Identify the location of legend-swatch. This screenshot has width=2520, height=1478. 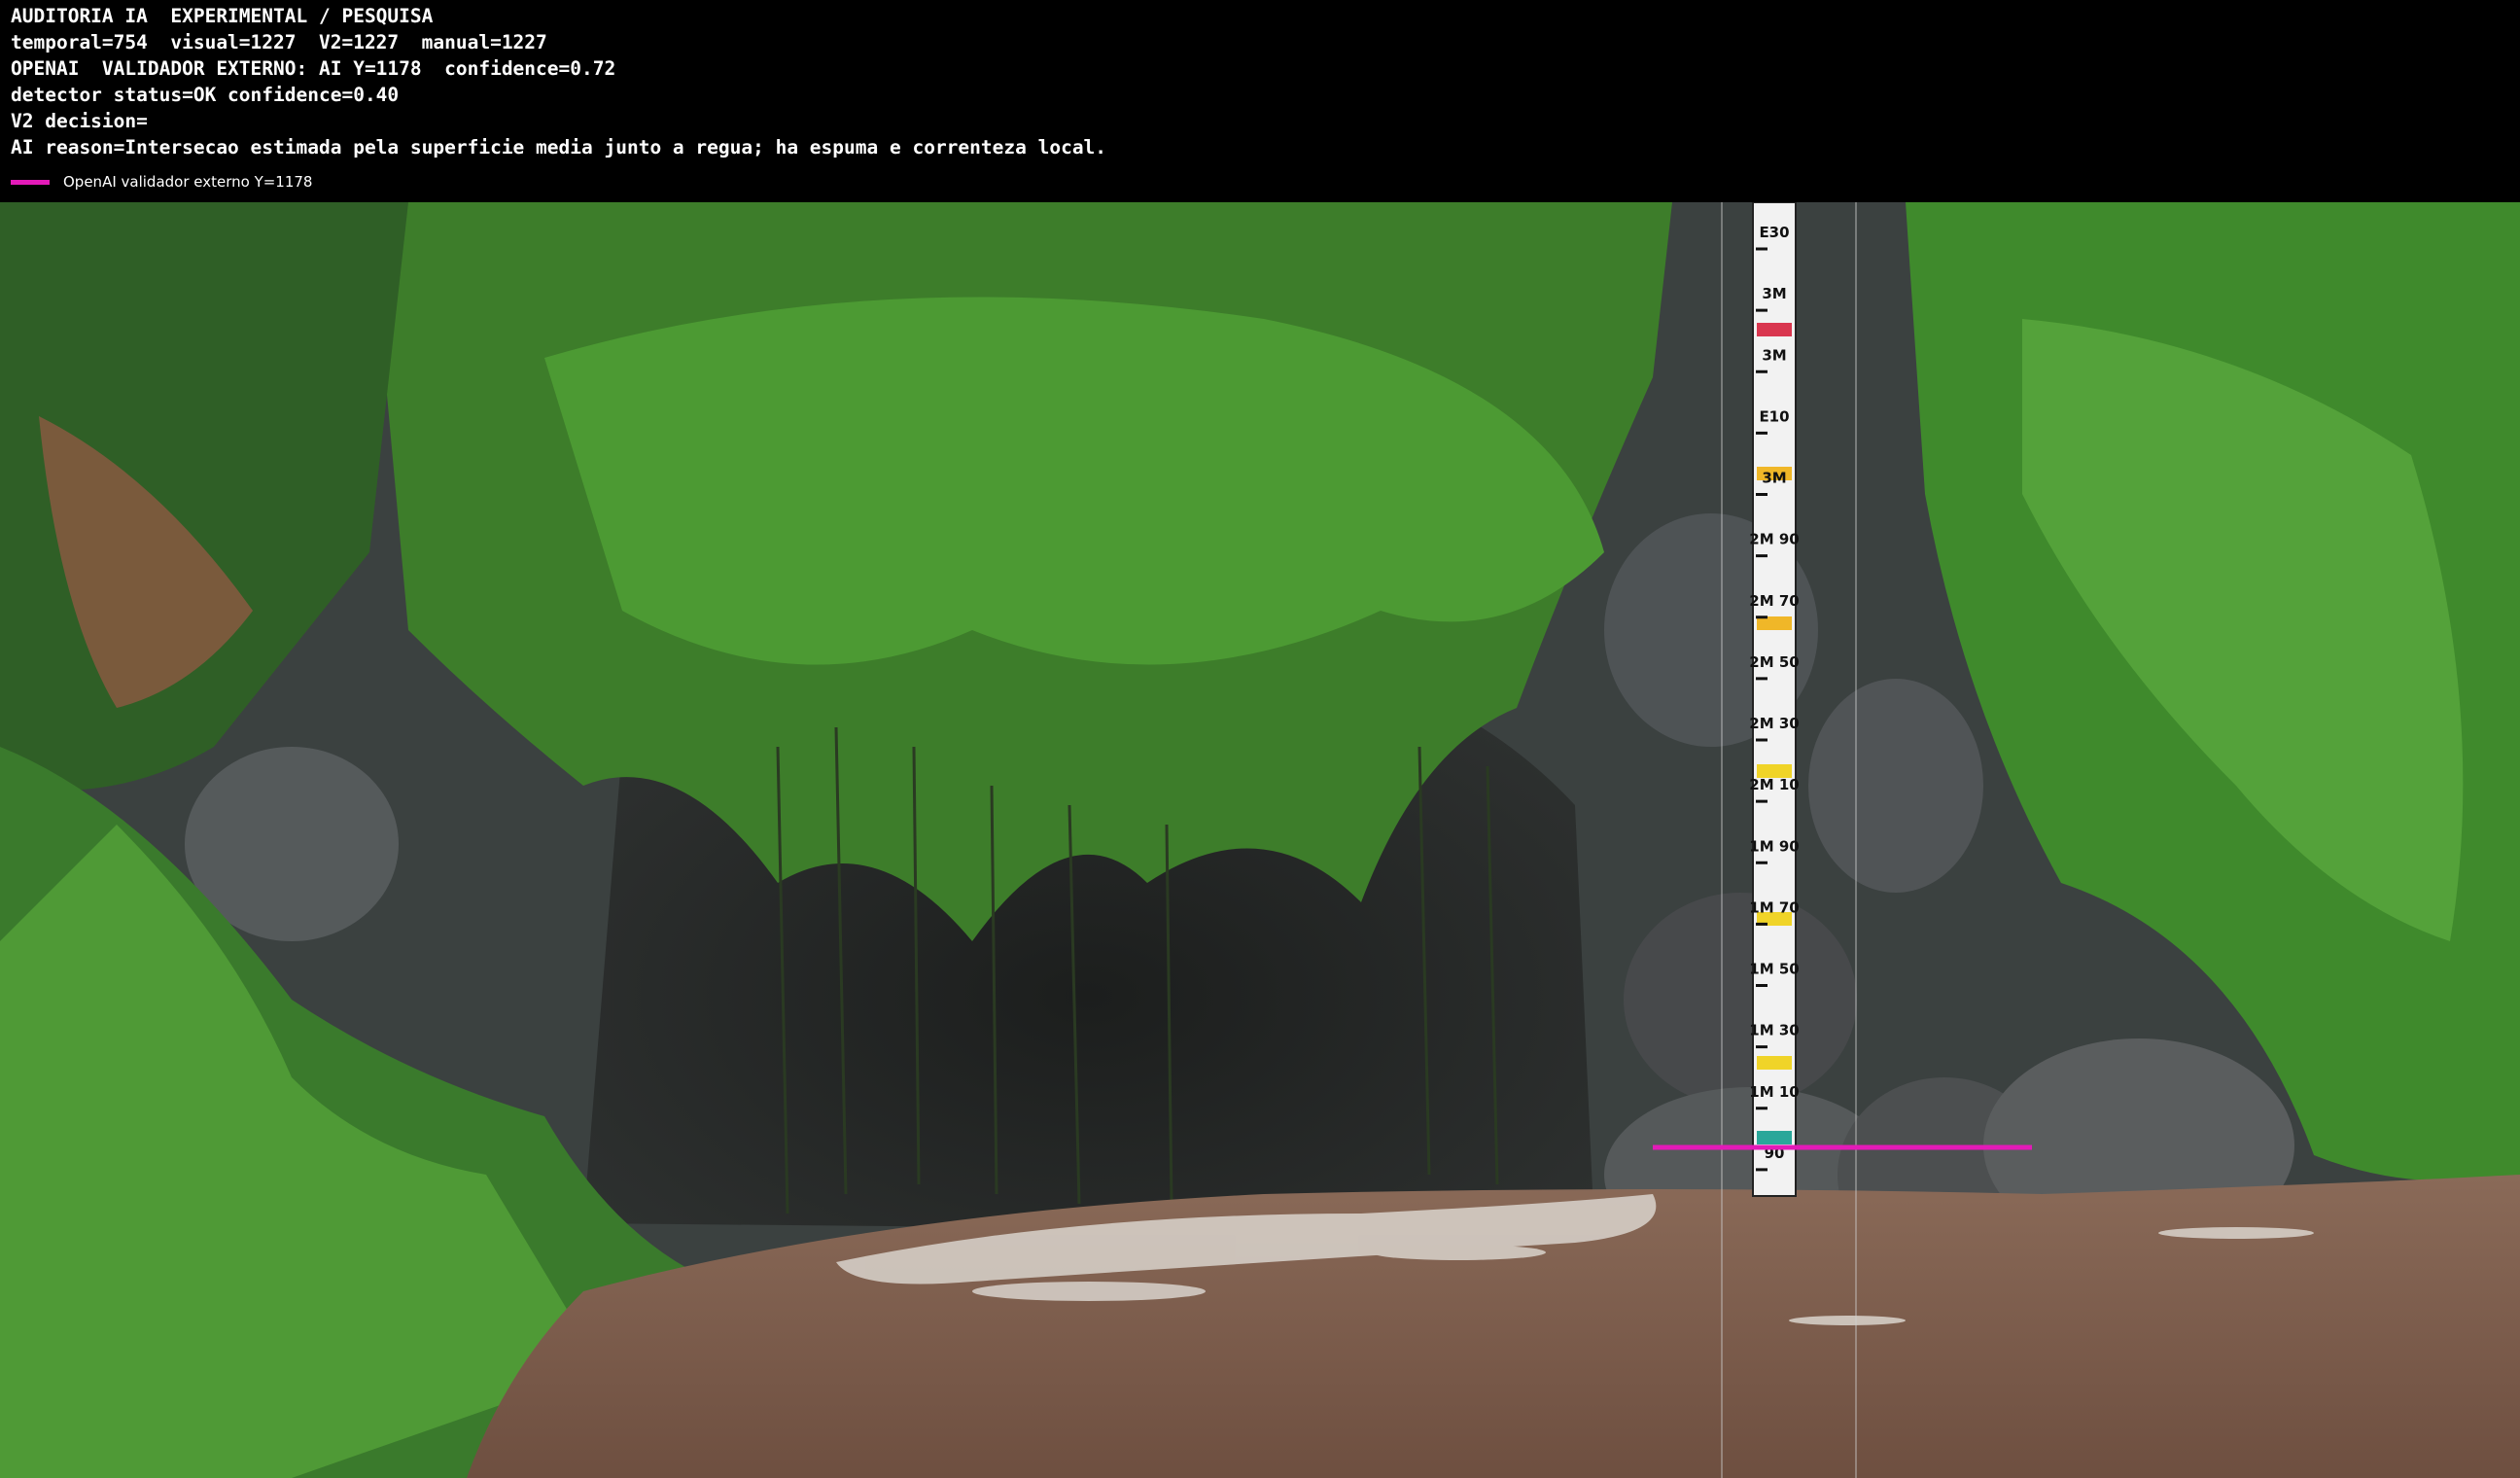
(30, 182).